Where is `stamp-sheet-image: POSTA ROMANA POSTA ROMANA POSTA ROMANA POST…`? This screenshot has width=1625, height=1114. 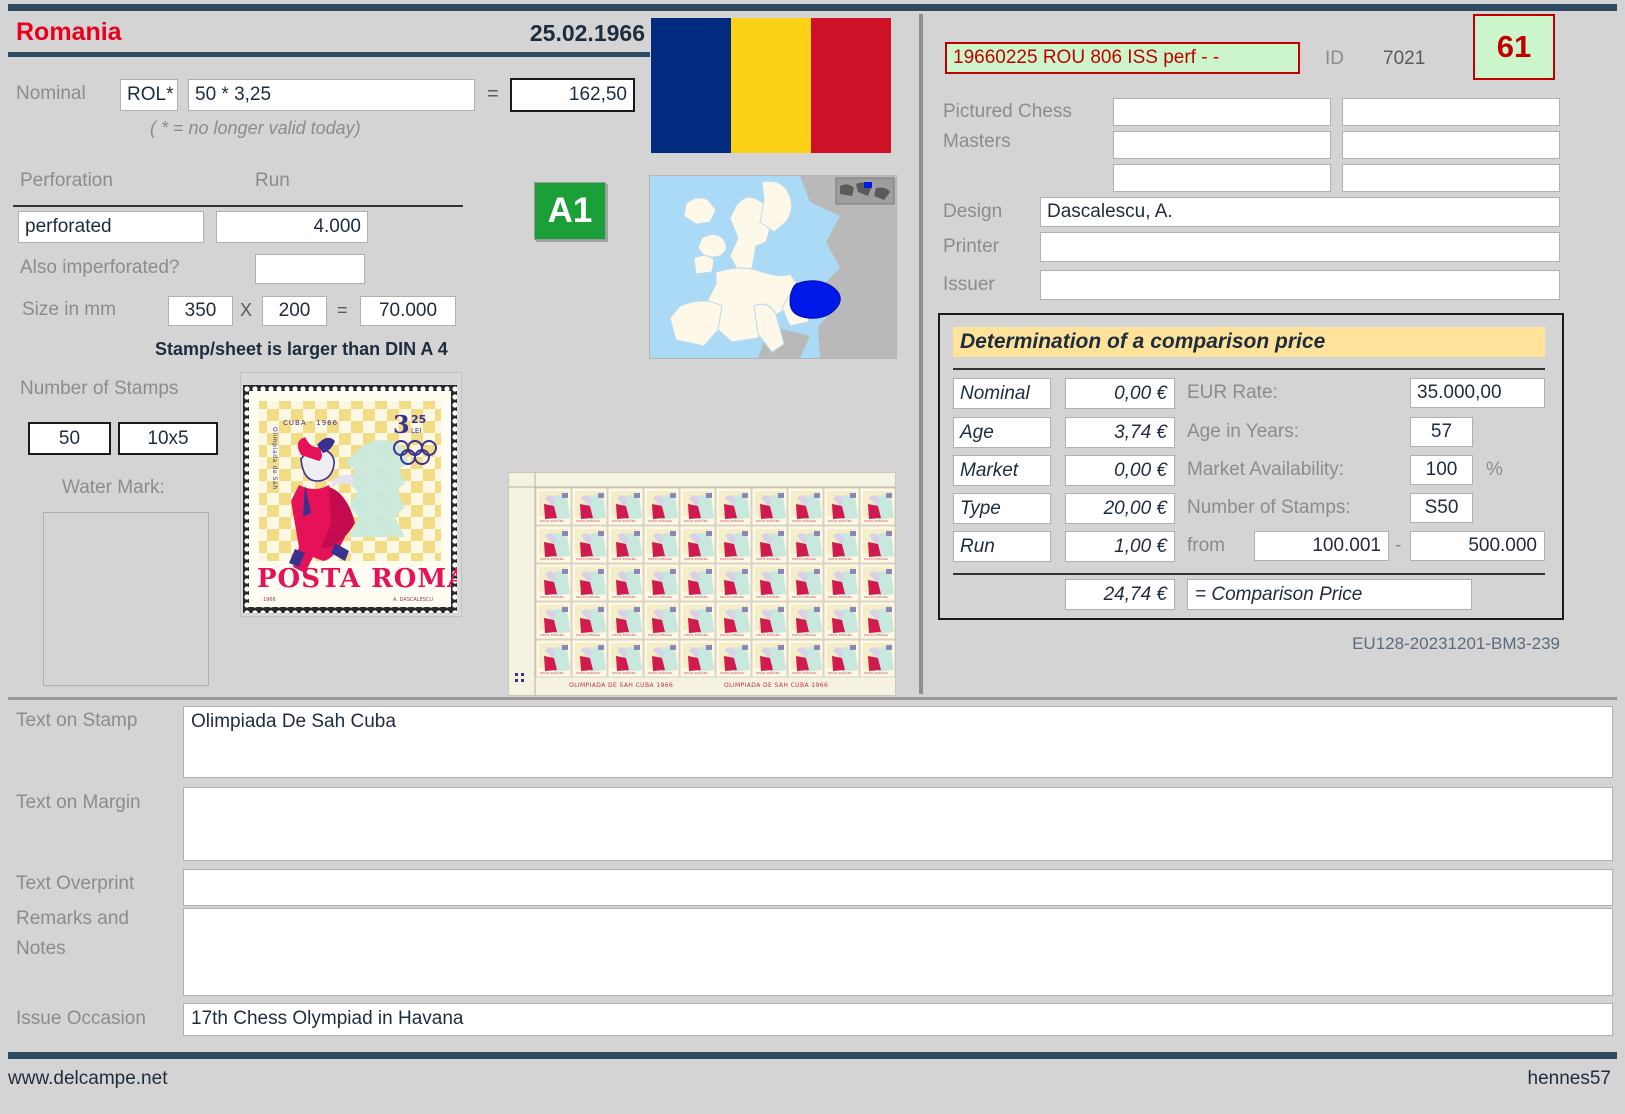 stamp-sheet-image: POSTA ROMANA POSTA ROMANA POSTA ROMANA POST… is located at coordinates (702, 584).